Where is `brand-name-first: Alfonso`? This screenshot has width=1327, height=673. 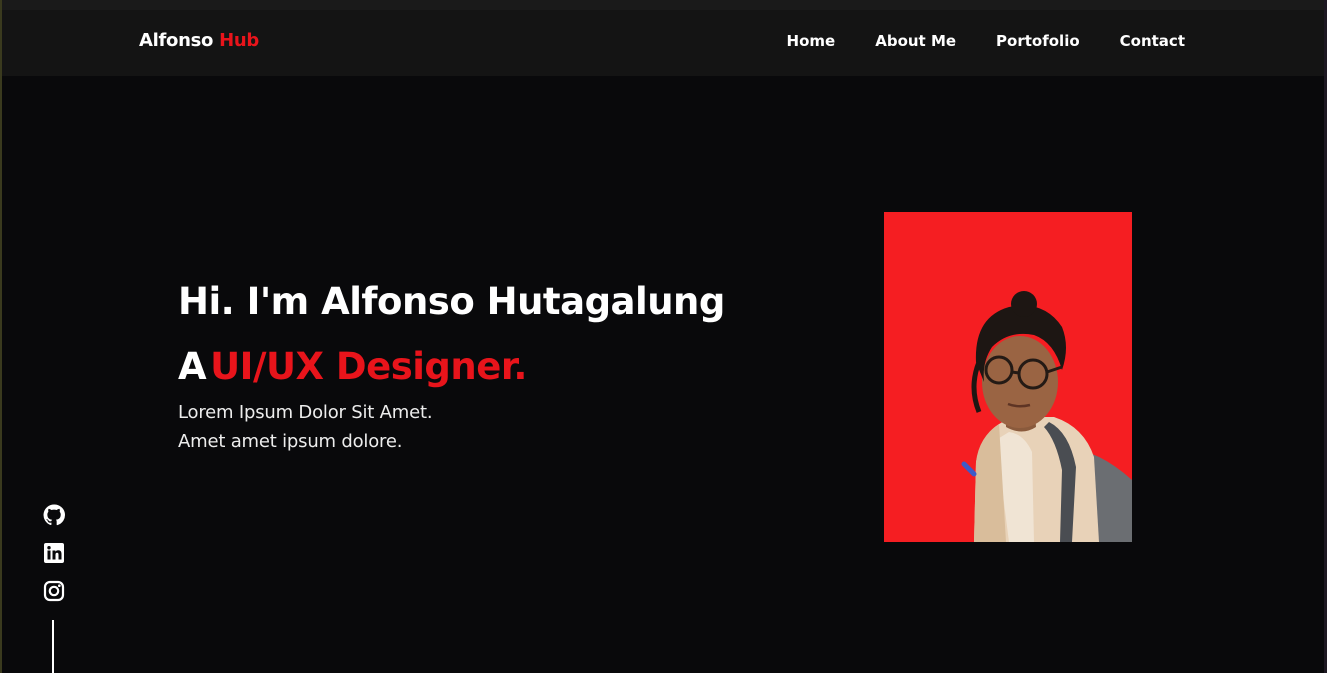
brand-name-first: Alfonso is located at coordinates (176, 40).